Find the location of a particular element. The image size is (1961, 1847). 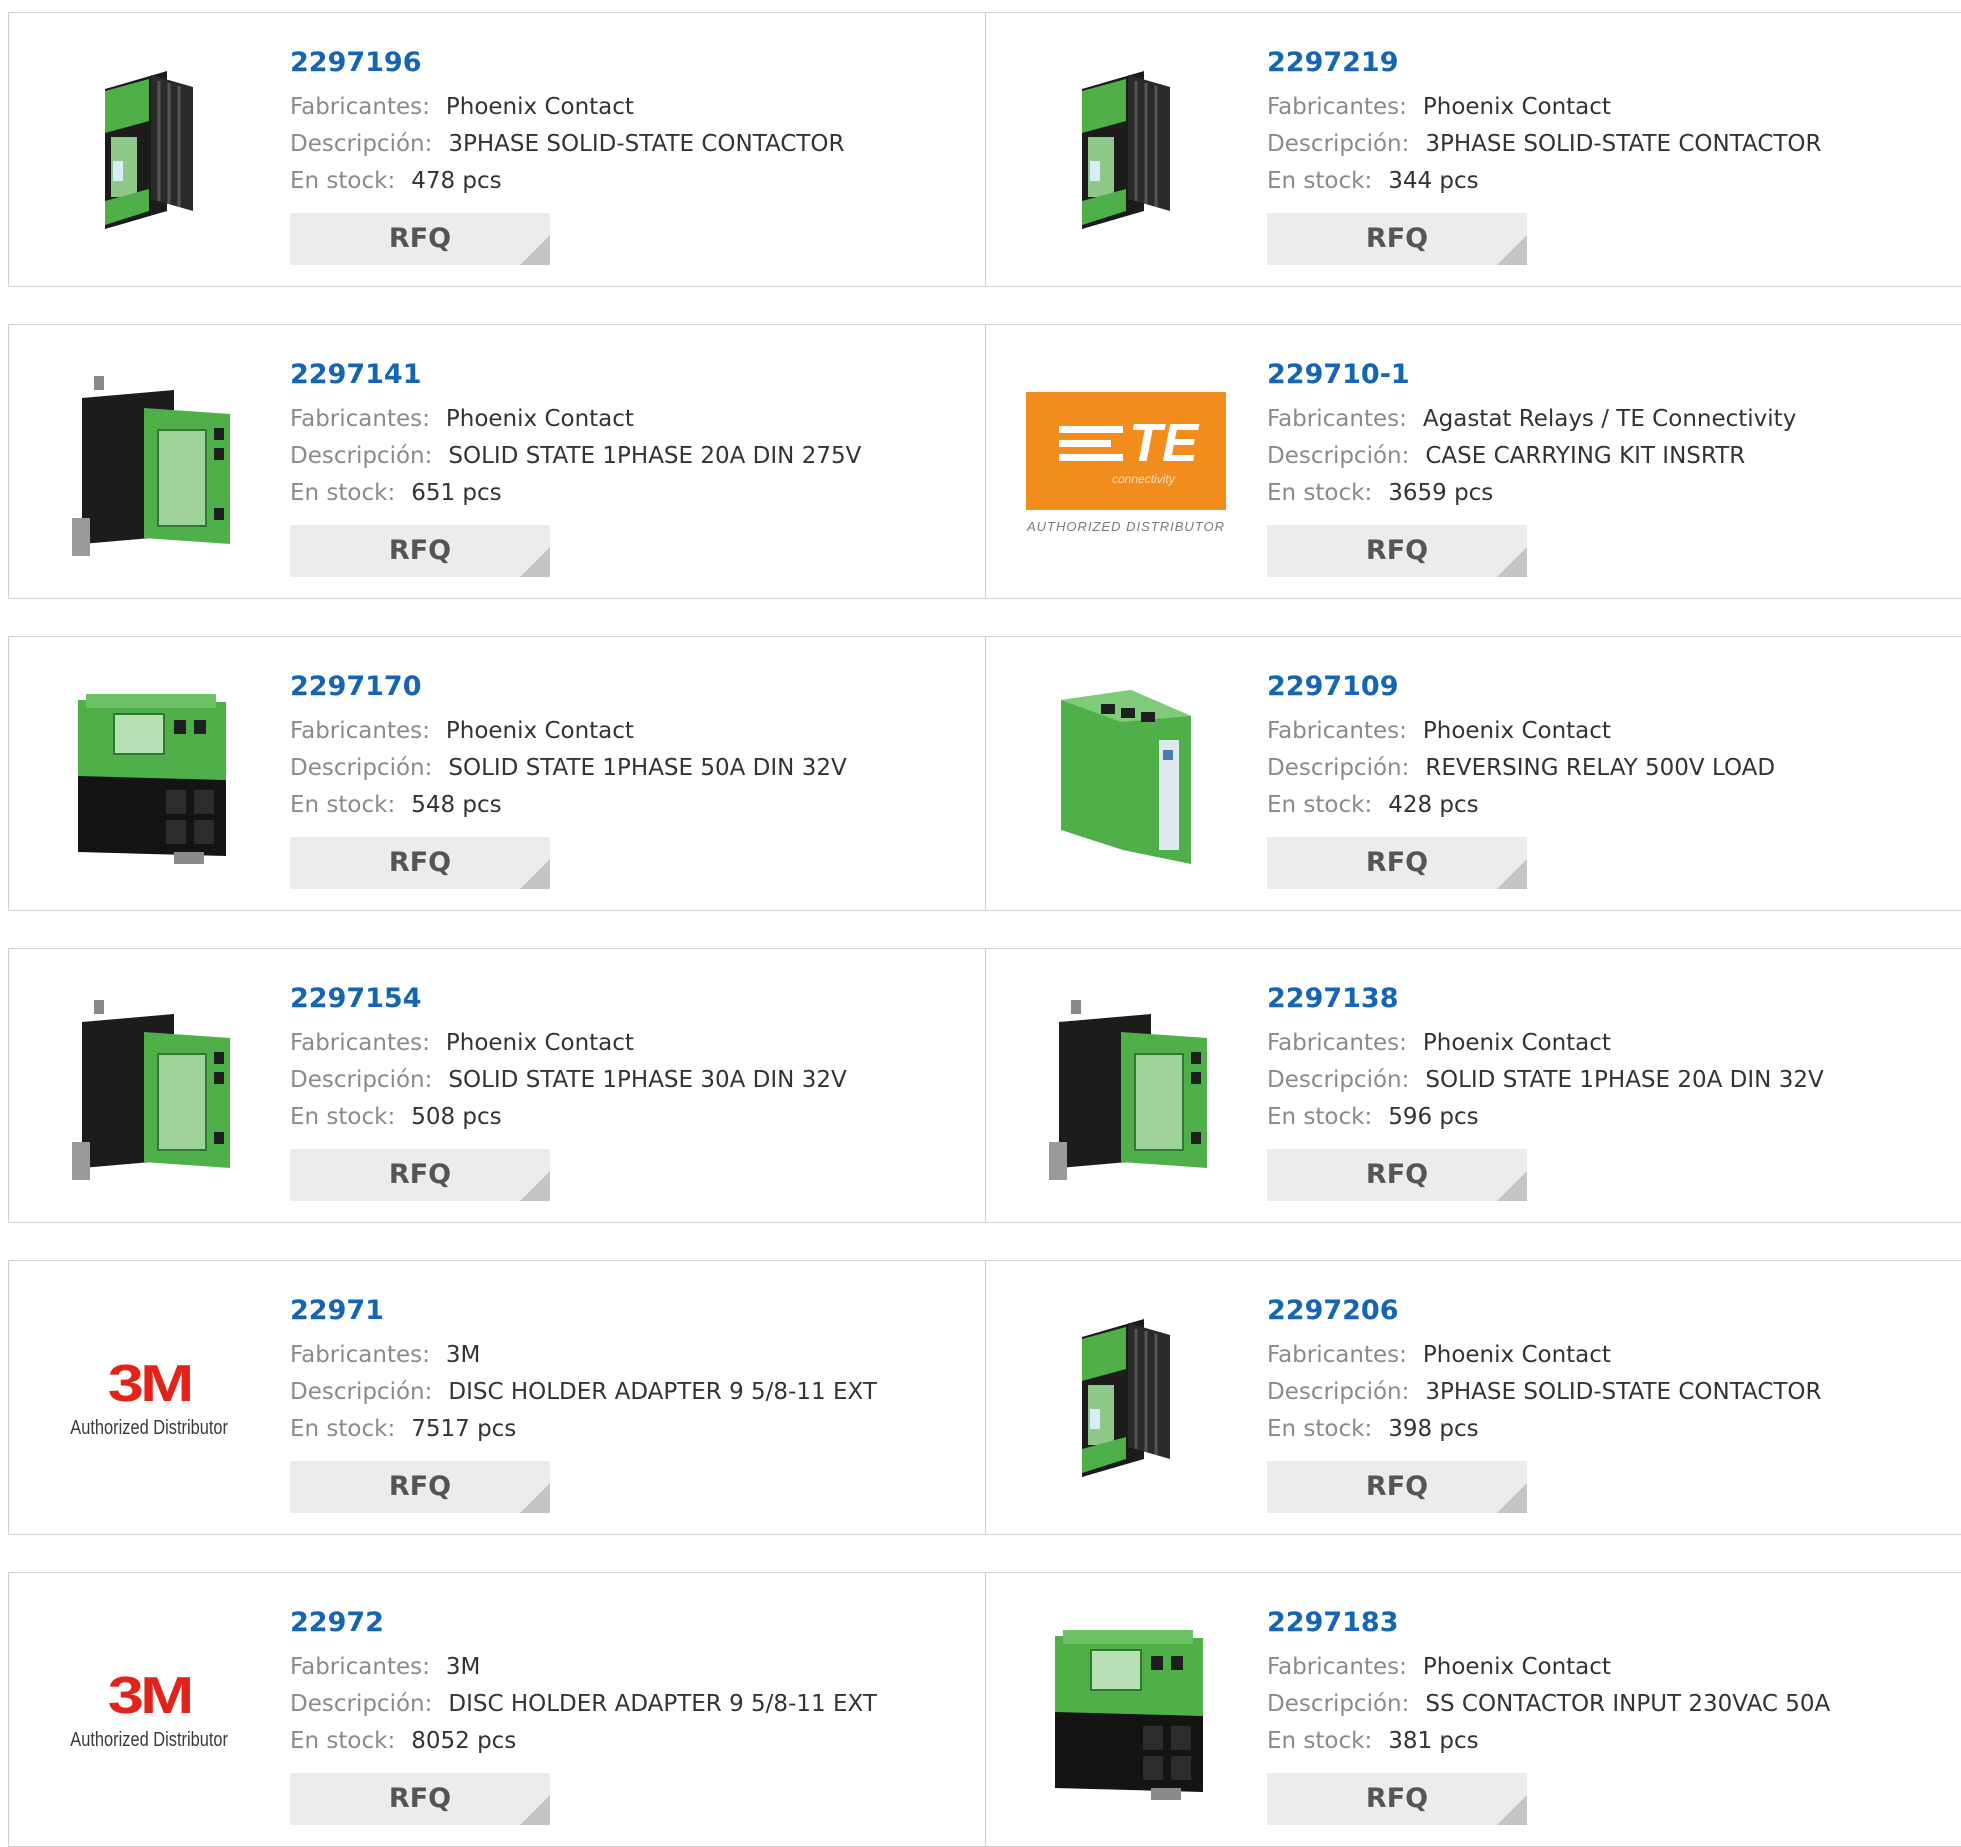

stock-value: 3659 pcs is located at coordinates (1441, 493).